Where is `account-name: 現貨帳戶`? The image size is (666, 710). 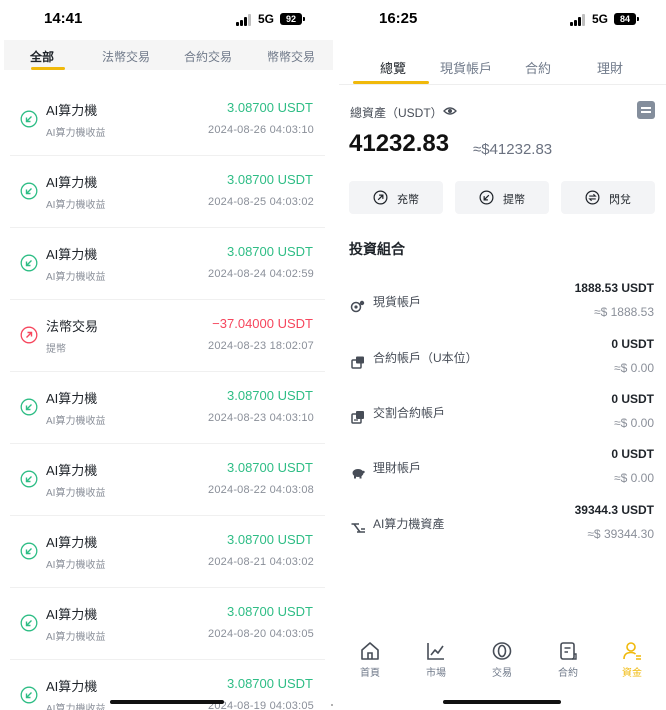 account-name: 現貨帳戶 is located at coordinates (397, 302).